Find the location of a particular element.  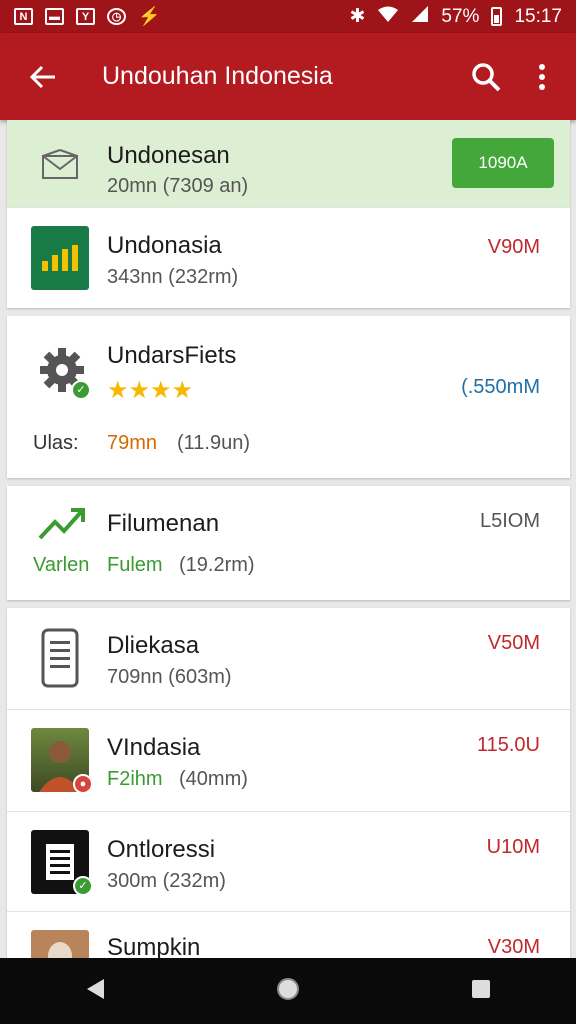

item-size: V50M is located at coordinates (513, 643).